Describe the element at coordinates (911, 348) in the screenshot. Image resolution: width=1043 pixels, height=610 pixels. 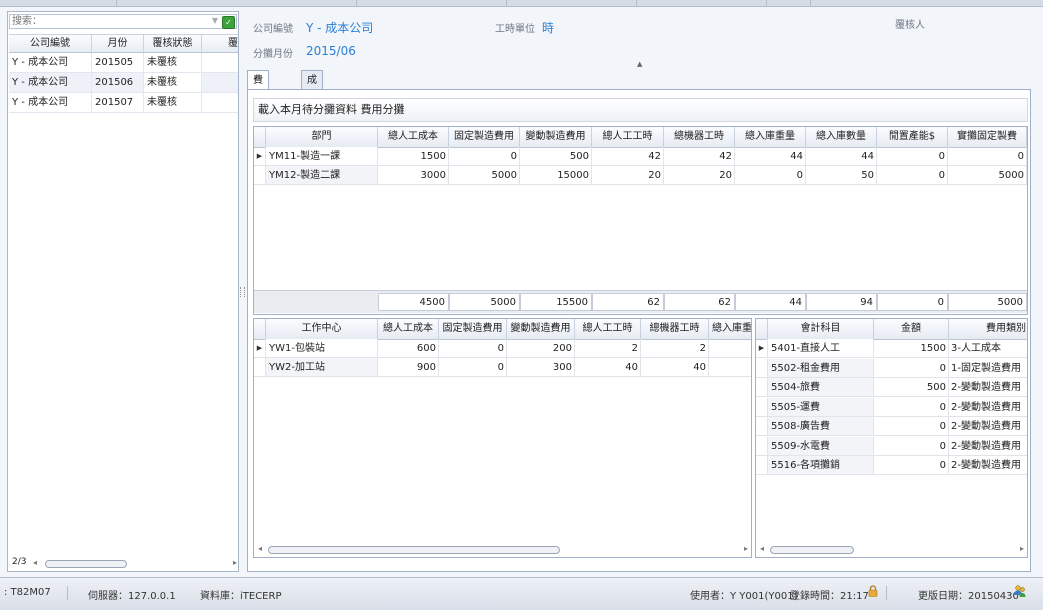
I see `amount-cell: 1500` at that location.